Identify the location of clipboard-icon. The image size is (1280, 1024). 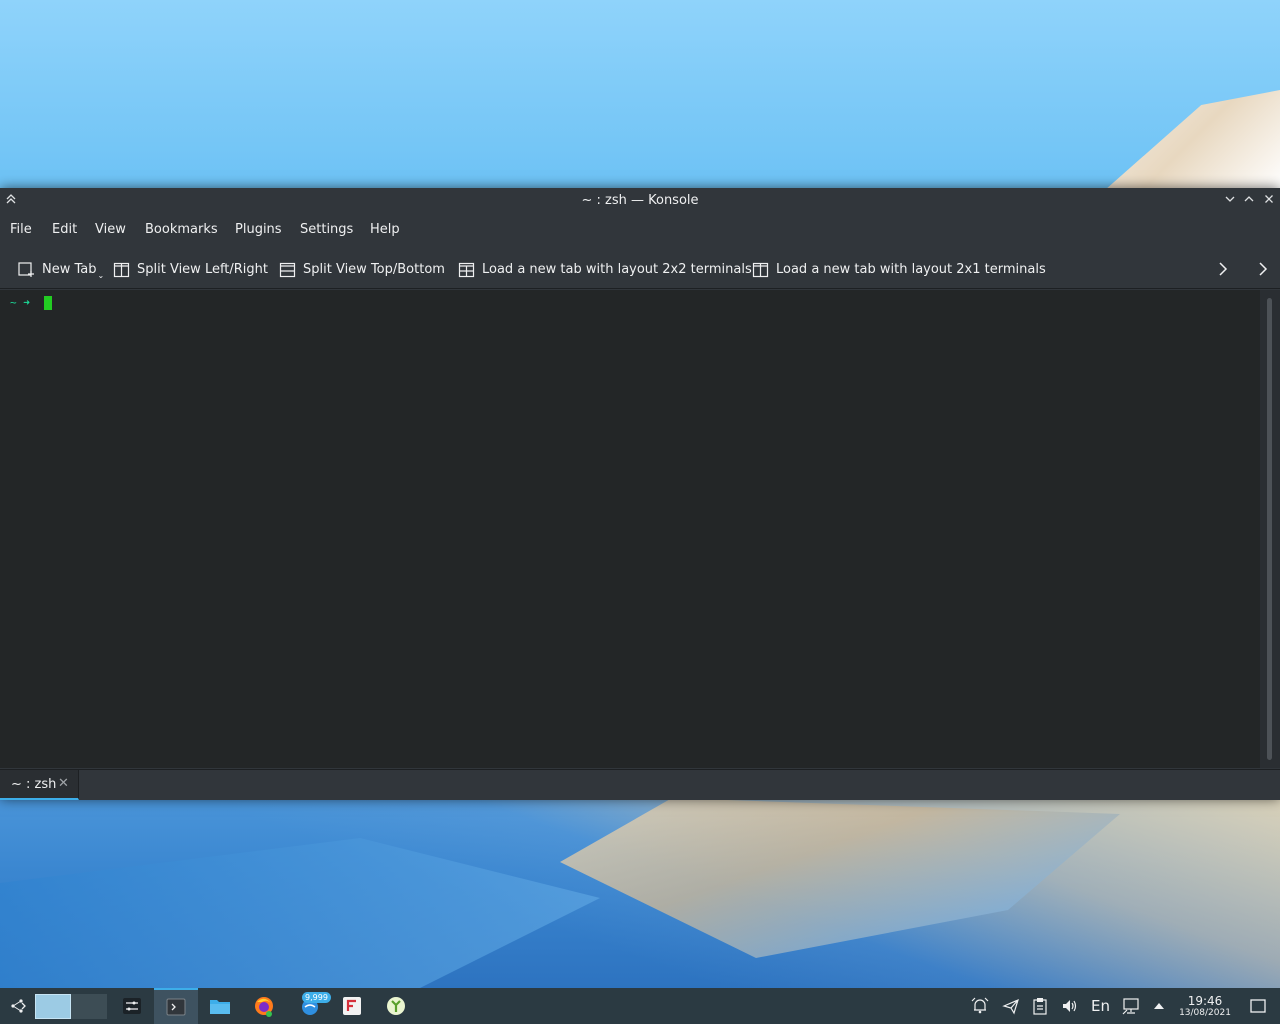
(1040, 1006).